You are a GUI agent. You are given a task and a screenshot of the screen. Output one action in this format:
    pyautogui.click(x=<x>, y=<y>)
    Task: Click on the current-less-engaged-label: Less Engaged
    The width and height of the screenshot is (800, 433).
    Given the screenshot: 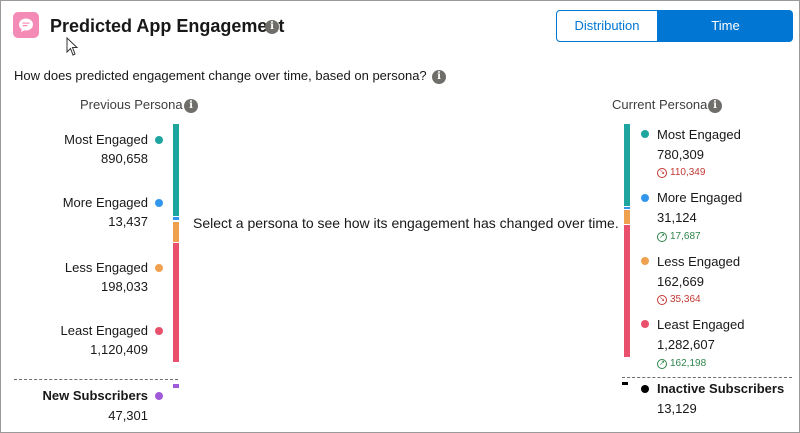 What is the action you would take?
    pyautogui.click(x=699, y=261)
    